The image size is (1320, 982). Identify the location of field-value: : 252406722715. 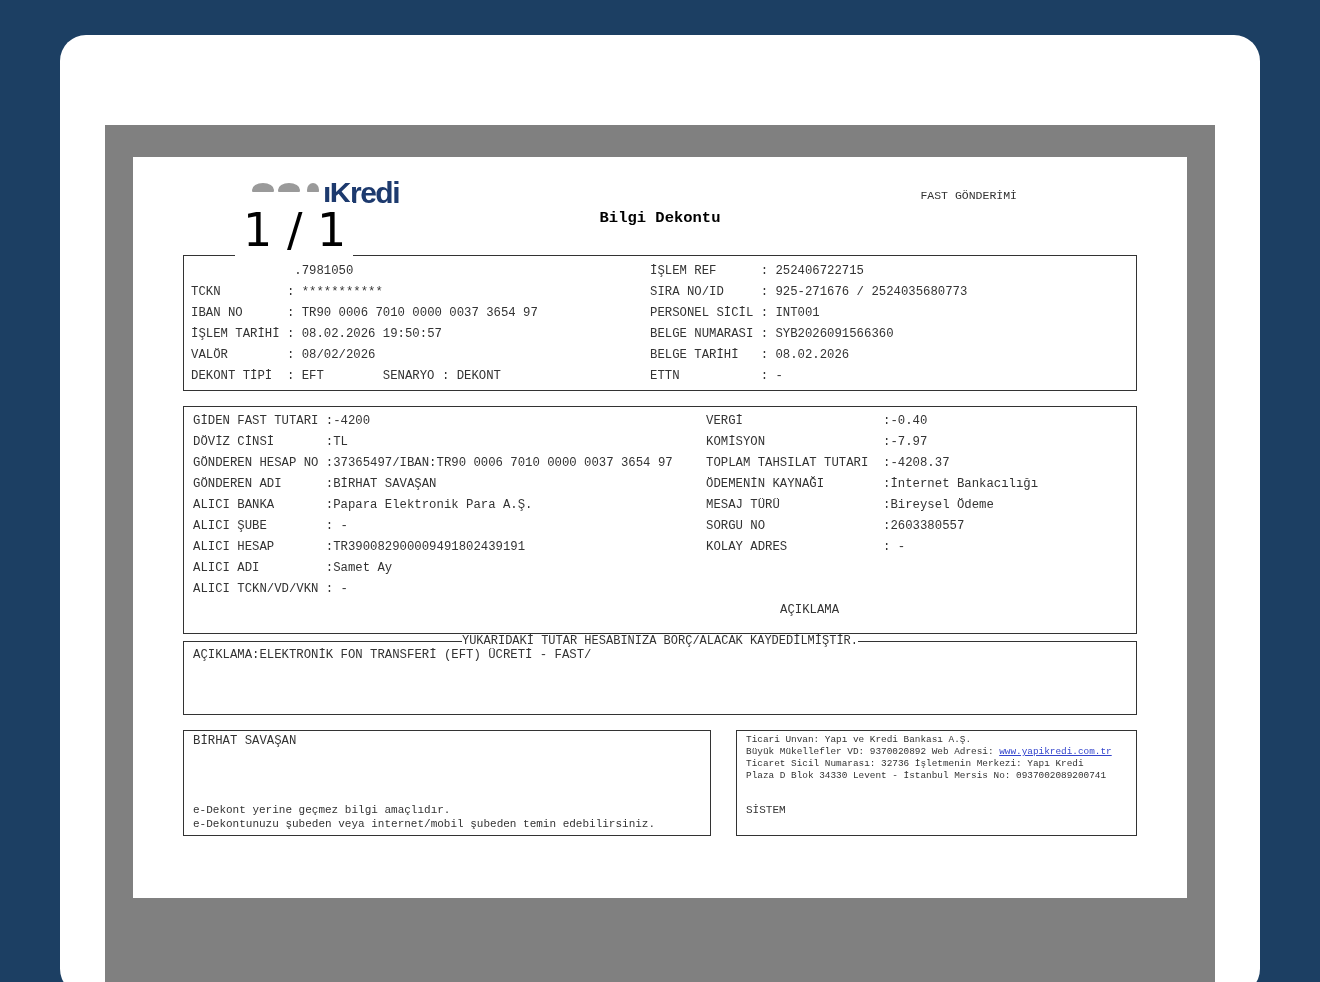
(812, 271).